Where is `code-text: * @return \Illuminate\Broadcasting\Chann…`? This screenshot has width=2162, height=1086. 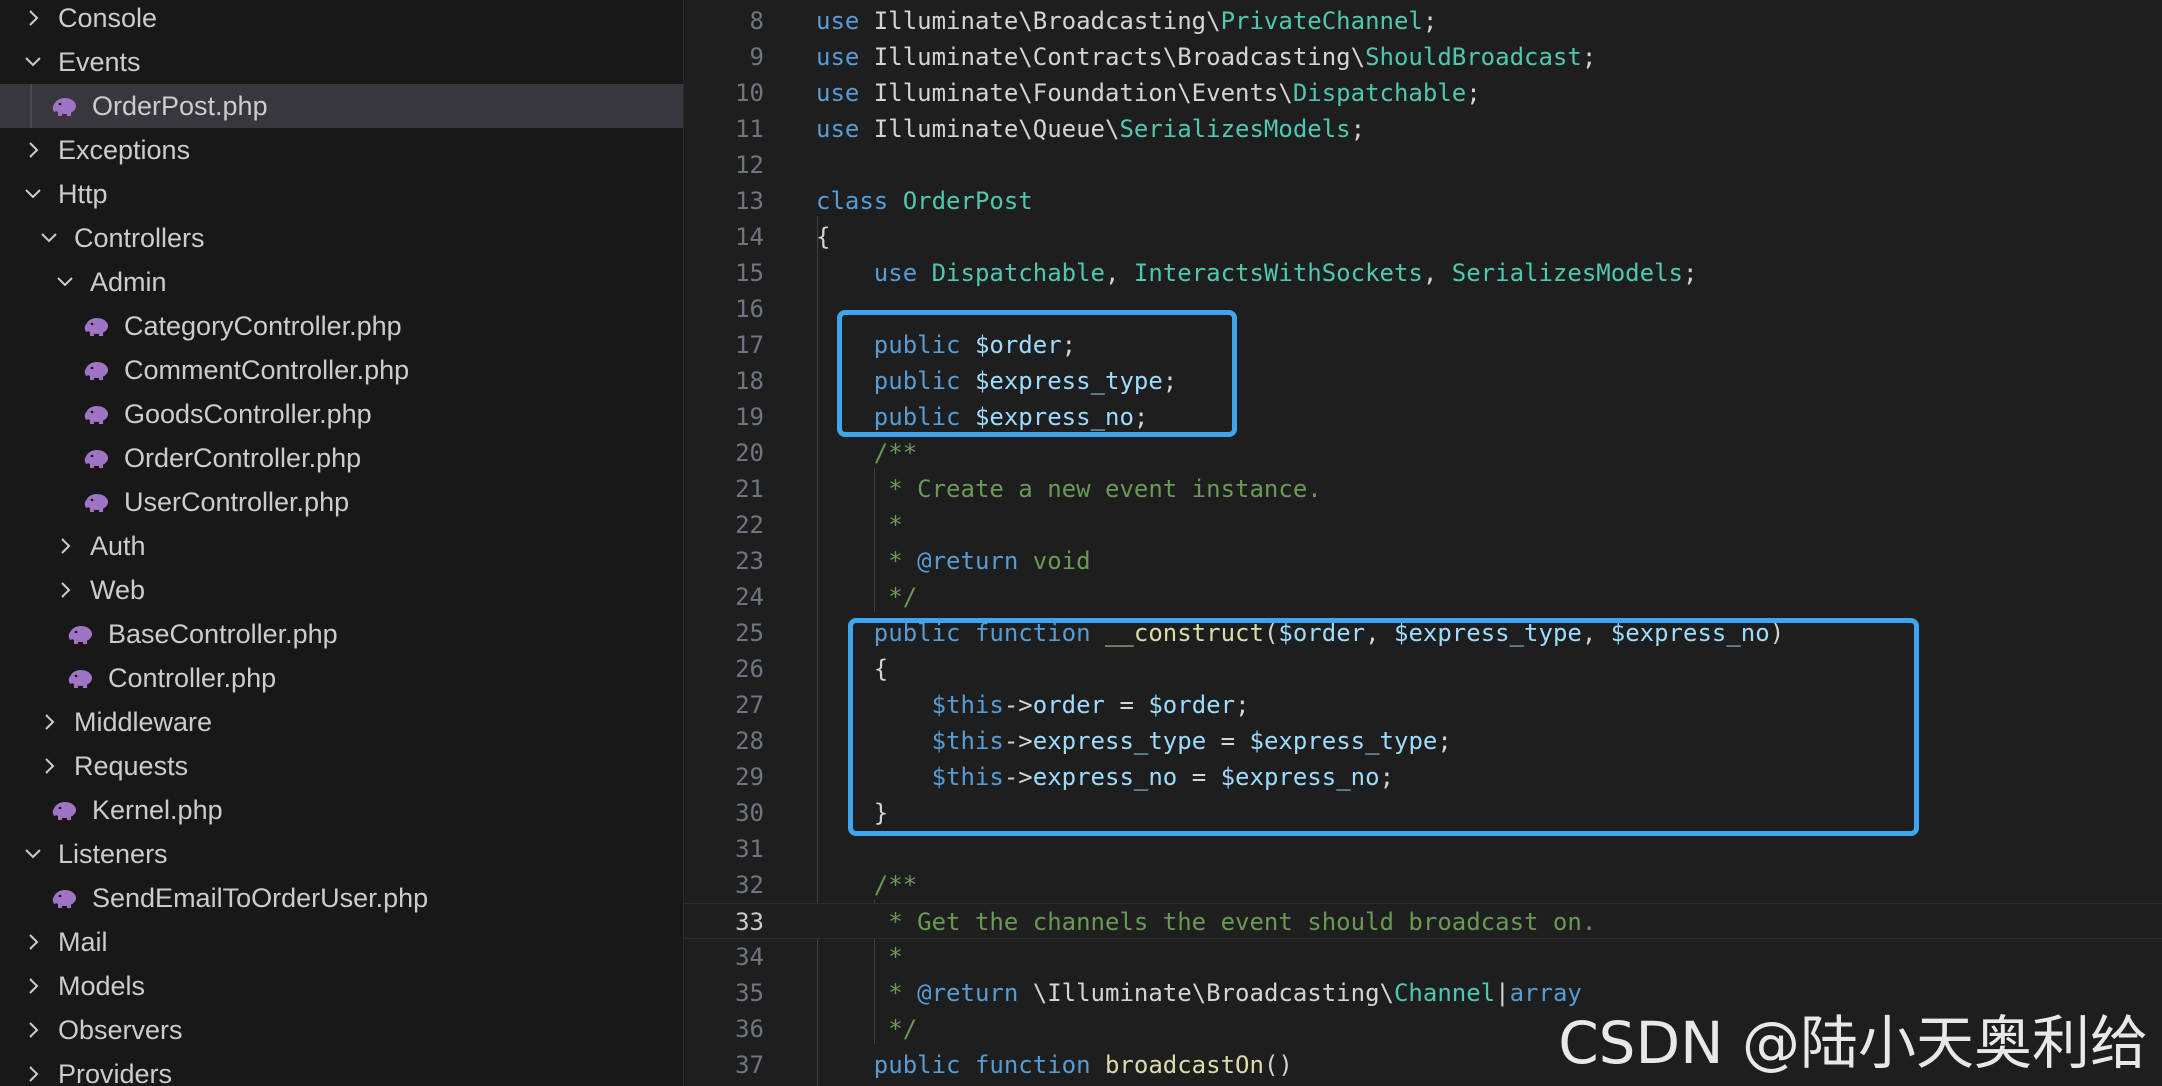 code-text: * @return \Illuminate\Broadcasting\Chann… is located at coordinates (1235, 993).